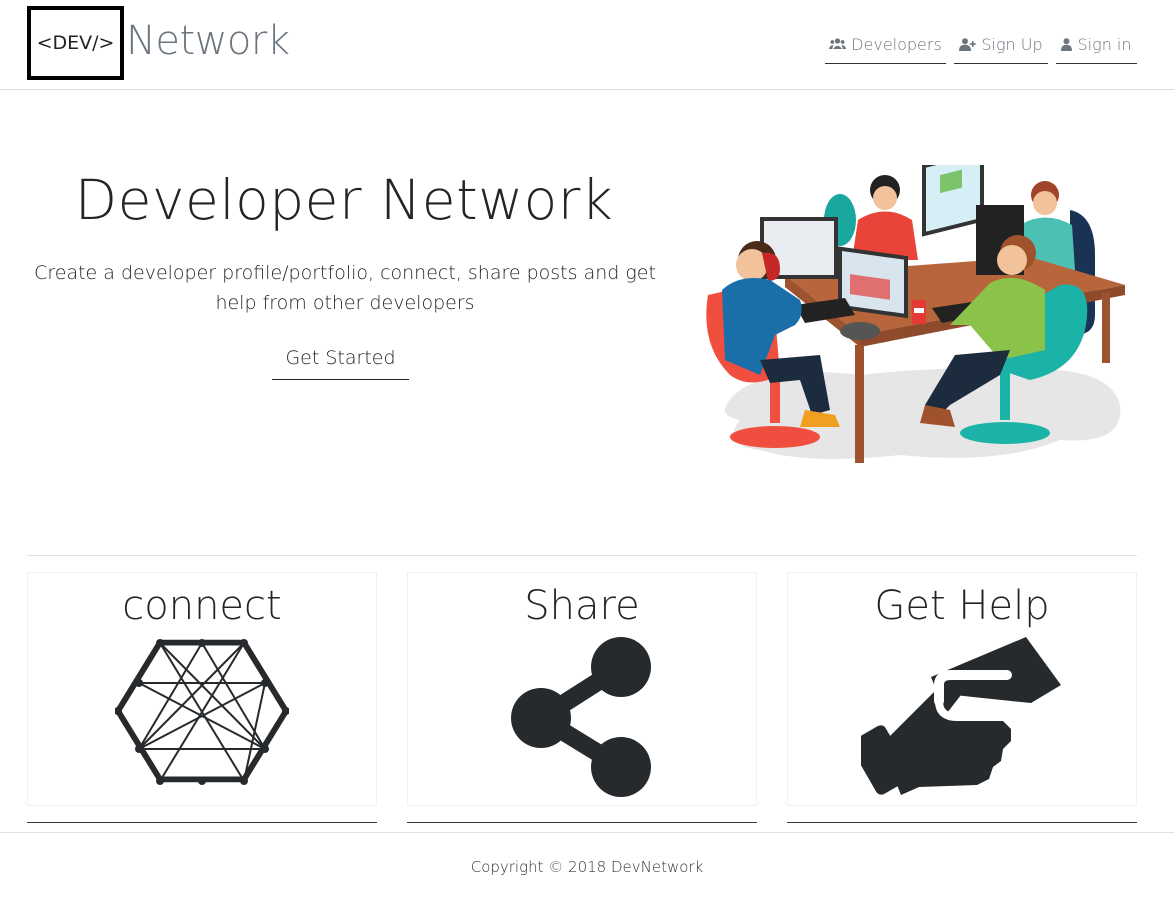 This screenshot has height=903, width=1174. What do you see at coordinates (961, 716) in the screenshot?
I see `handshake-icon` at bounding box center [961, 716].